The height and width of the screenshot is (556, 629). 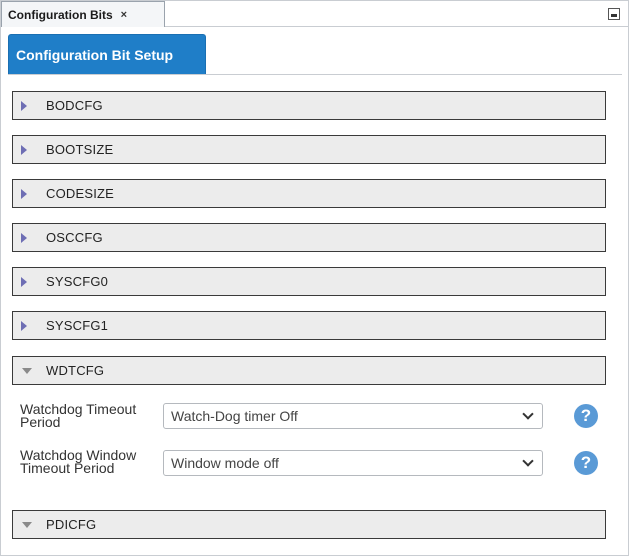 What do you see at coordinates (225, 463) in the screenshot?
I see `select-value: Window mode off` at bounding box center [225, 463].